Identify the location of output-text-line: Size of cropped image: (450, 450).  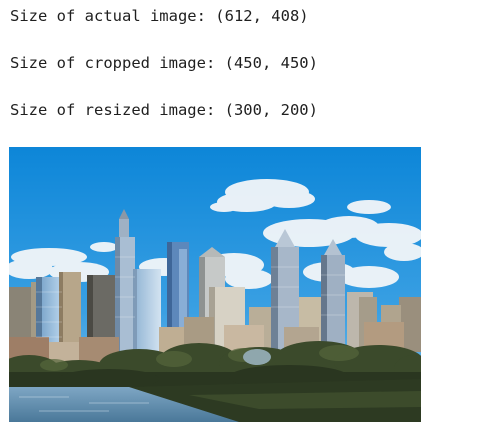
(164, 63).